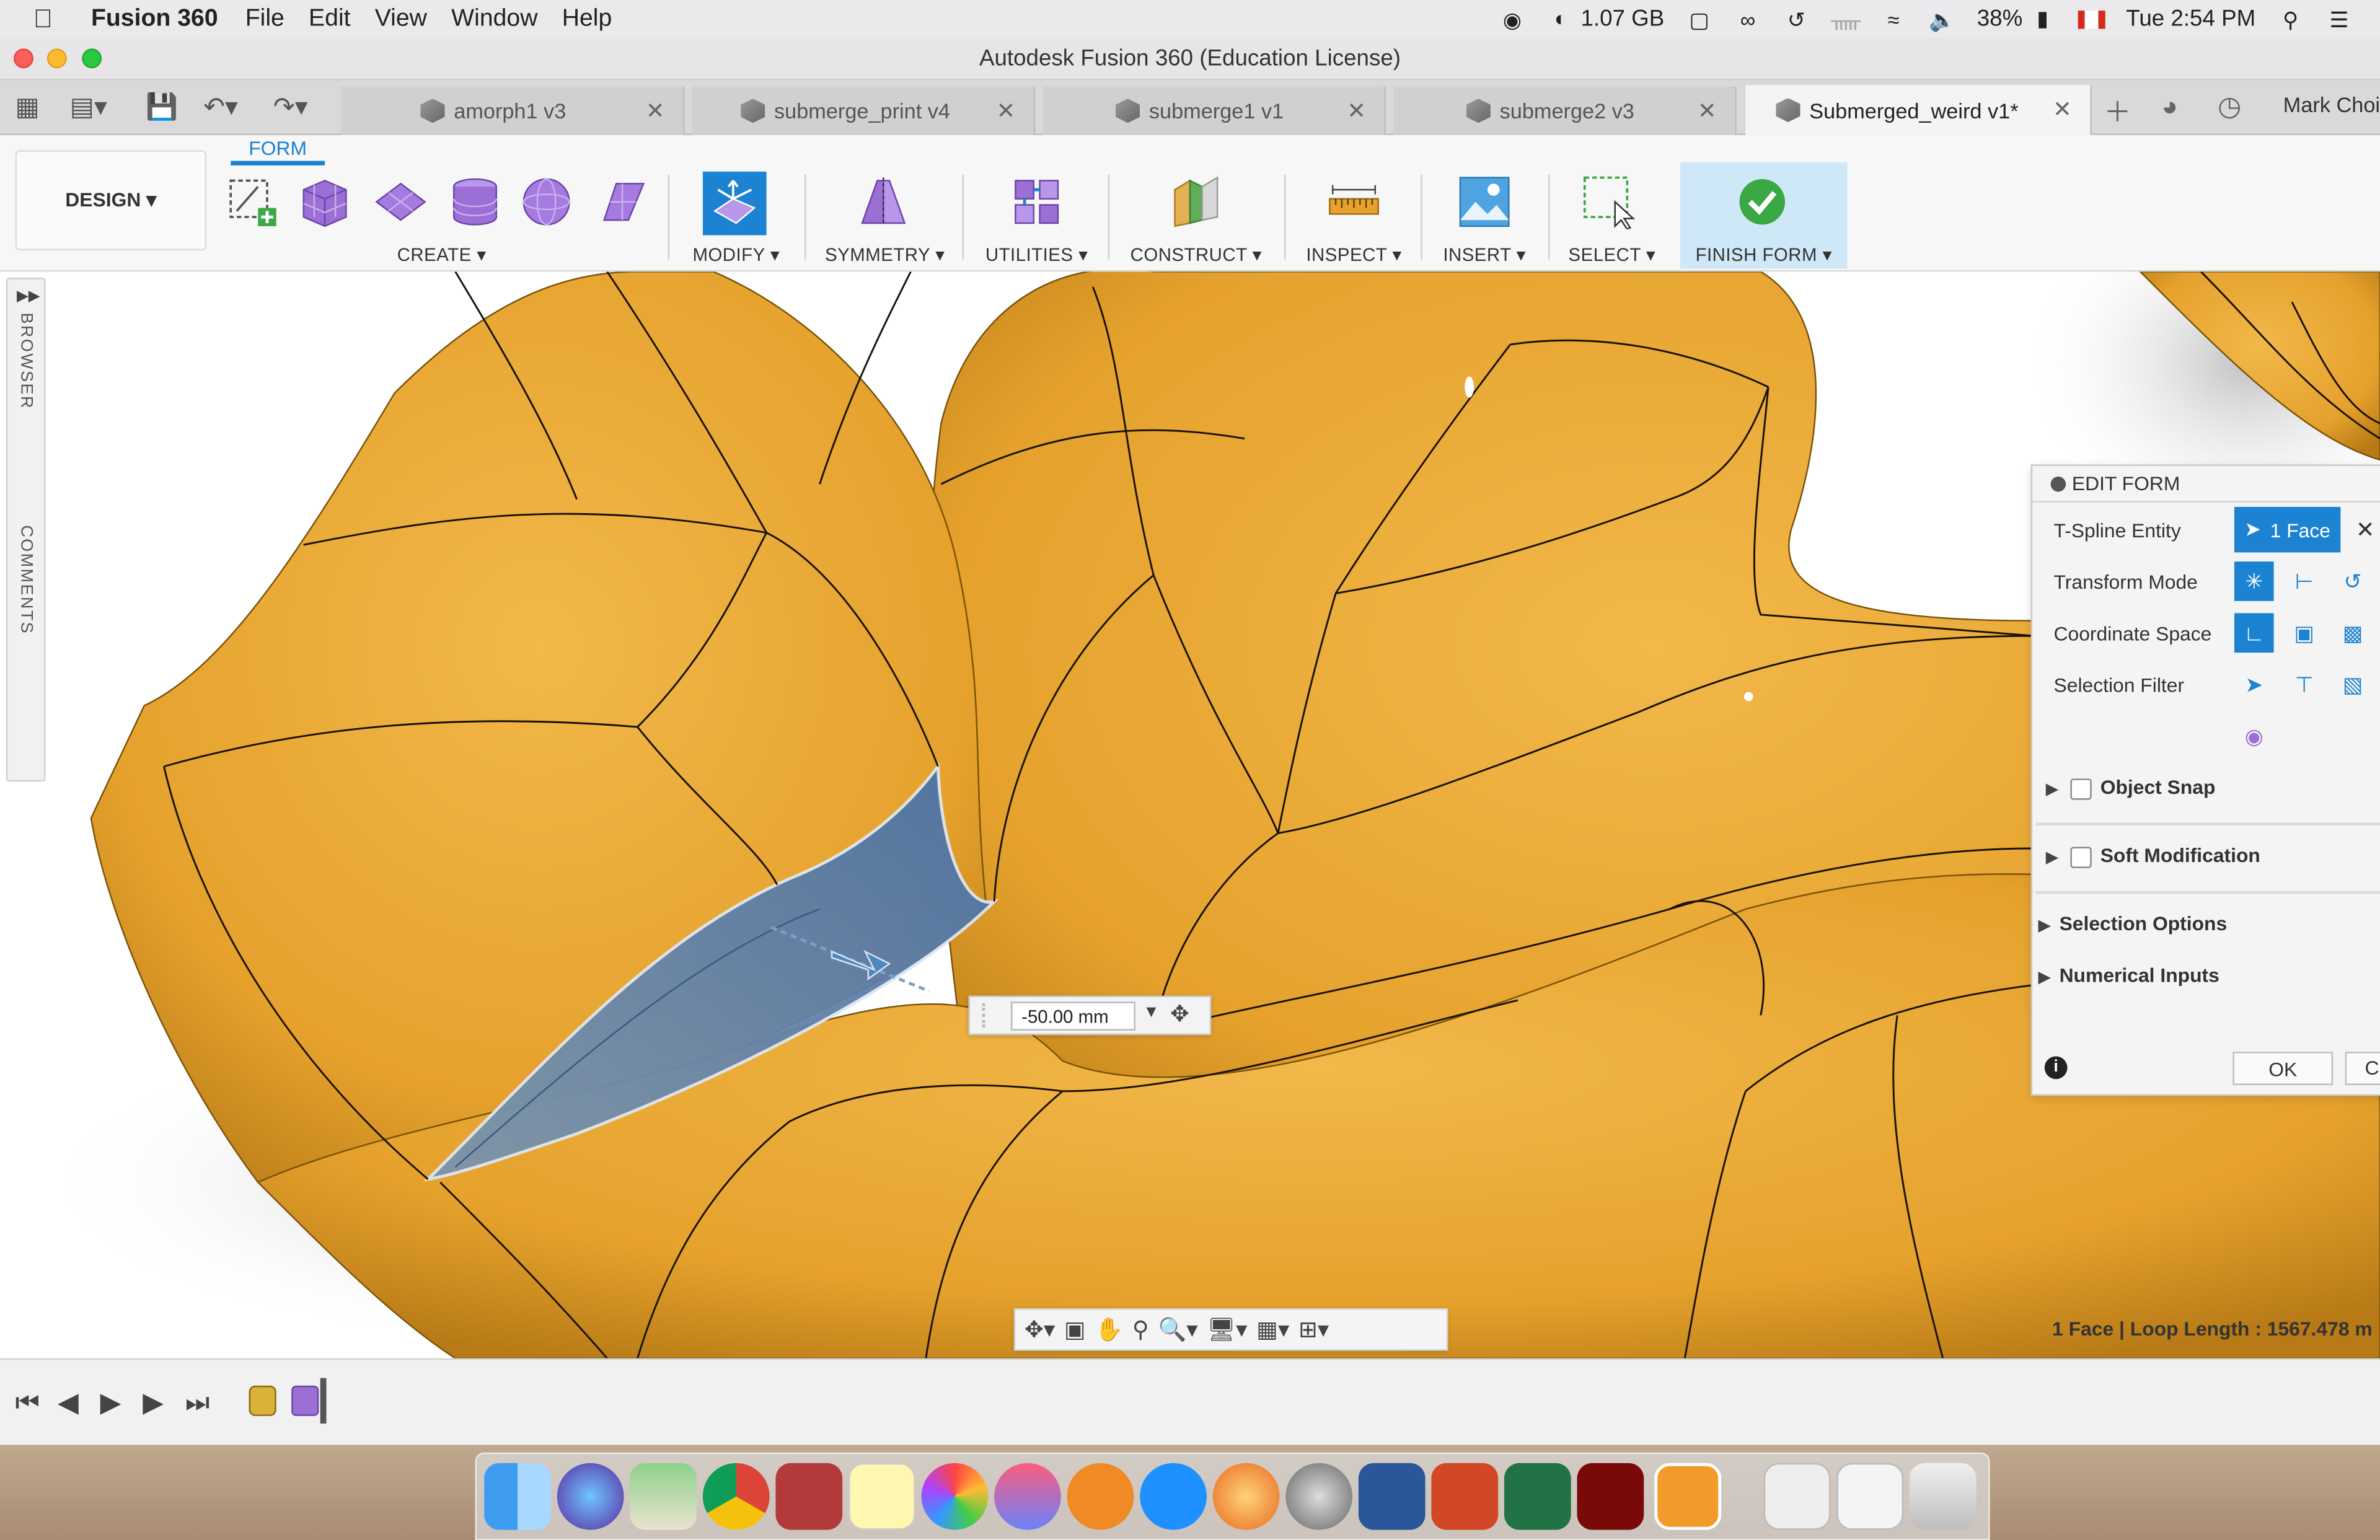  What do you see at coordinates (262, 1400) in the screenshot?
I see `timeline-feature-icon` at bounding box center [262, 1400].